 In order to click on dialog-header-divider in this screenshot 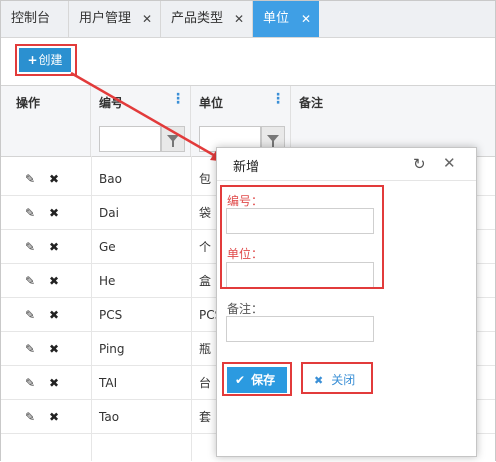, I will do `click(346, 180)`.